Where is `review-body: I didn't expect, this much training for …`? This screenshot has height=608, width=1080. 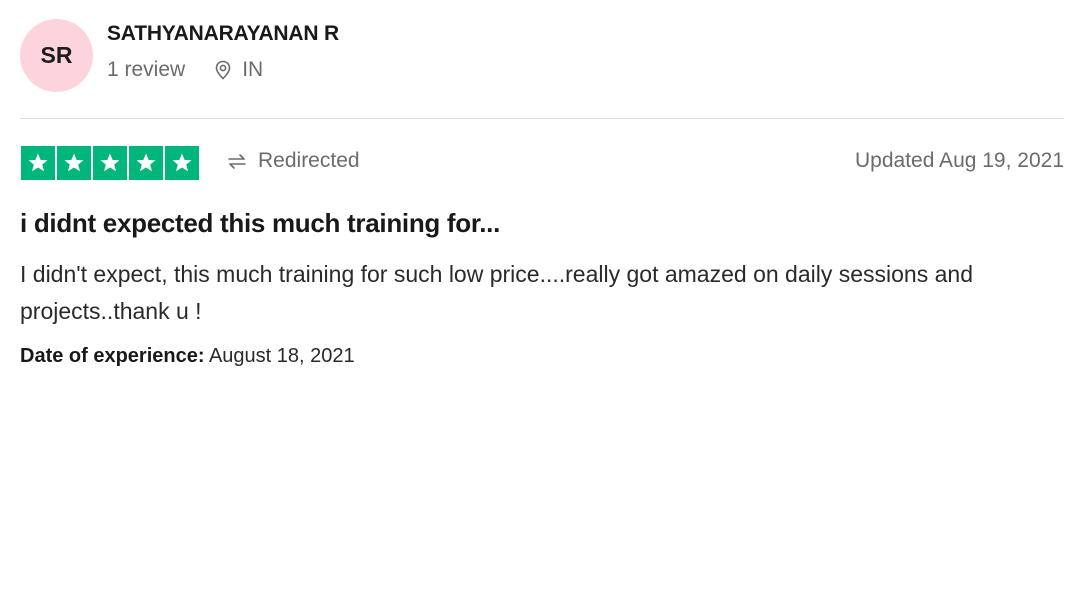
review-body: I didn't expect, this much training for … is located at coordinates (496, 292).